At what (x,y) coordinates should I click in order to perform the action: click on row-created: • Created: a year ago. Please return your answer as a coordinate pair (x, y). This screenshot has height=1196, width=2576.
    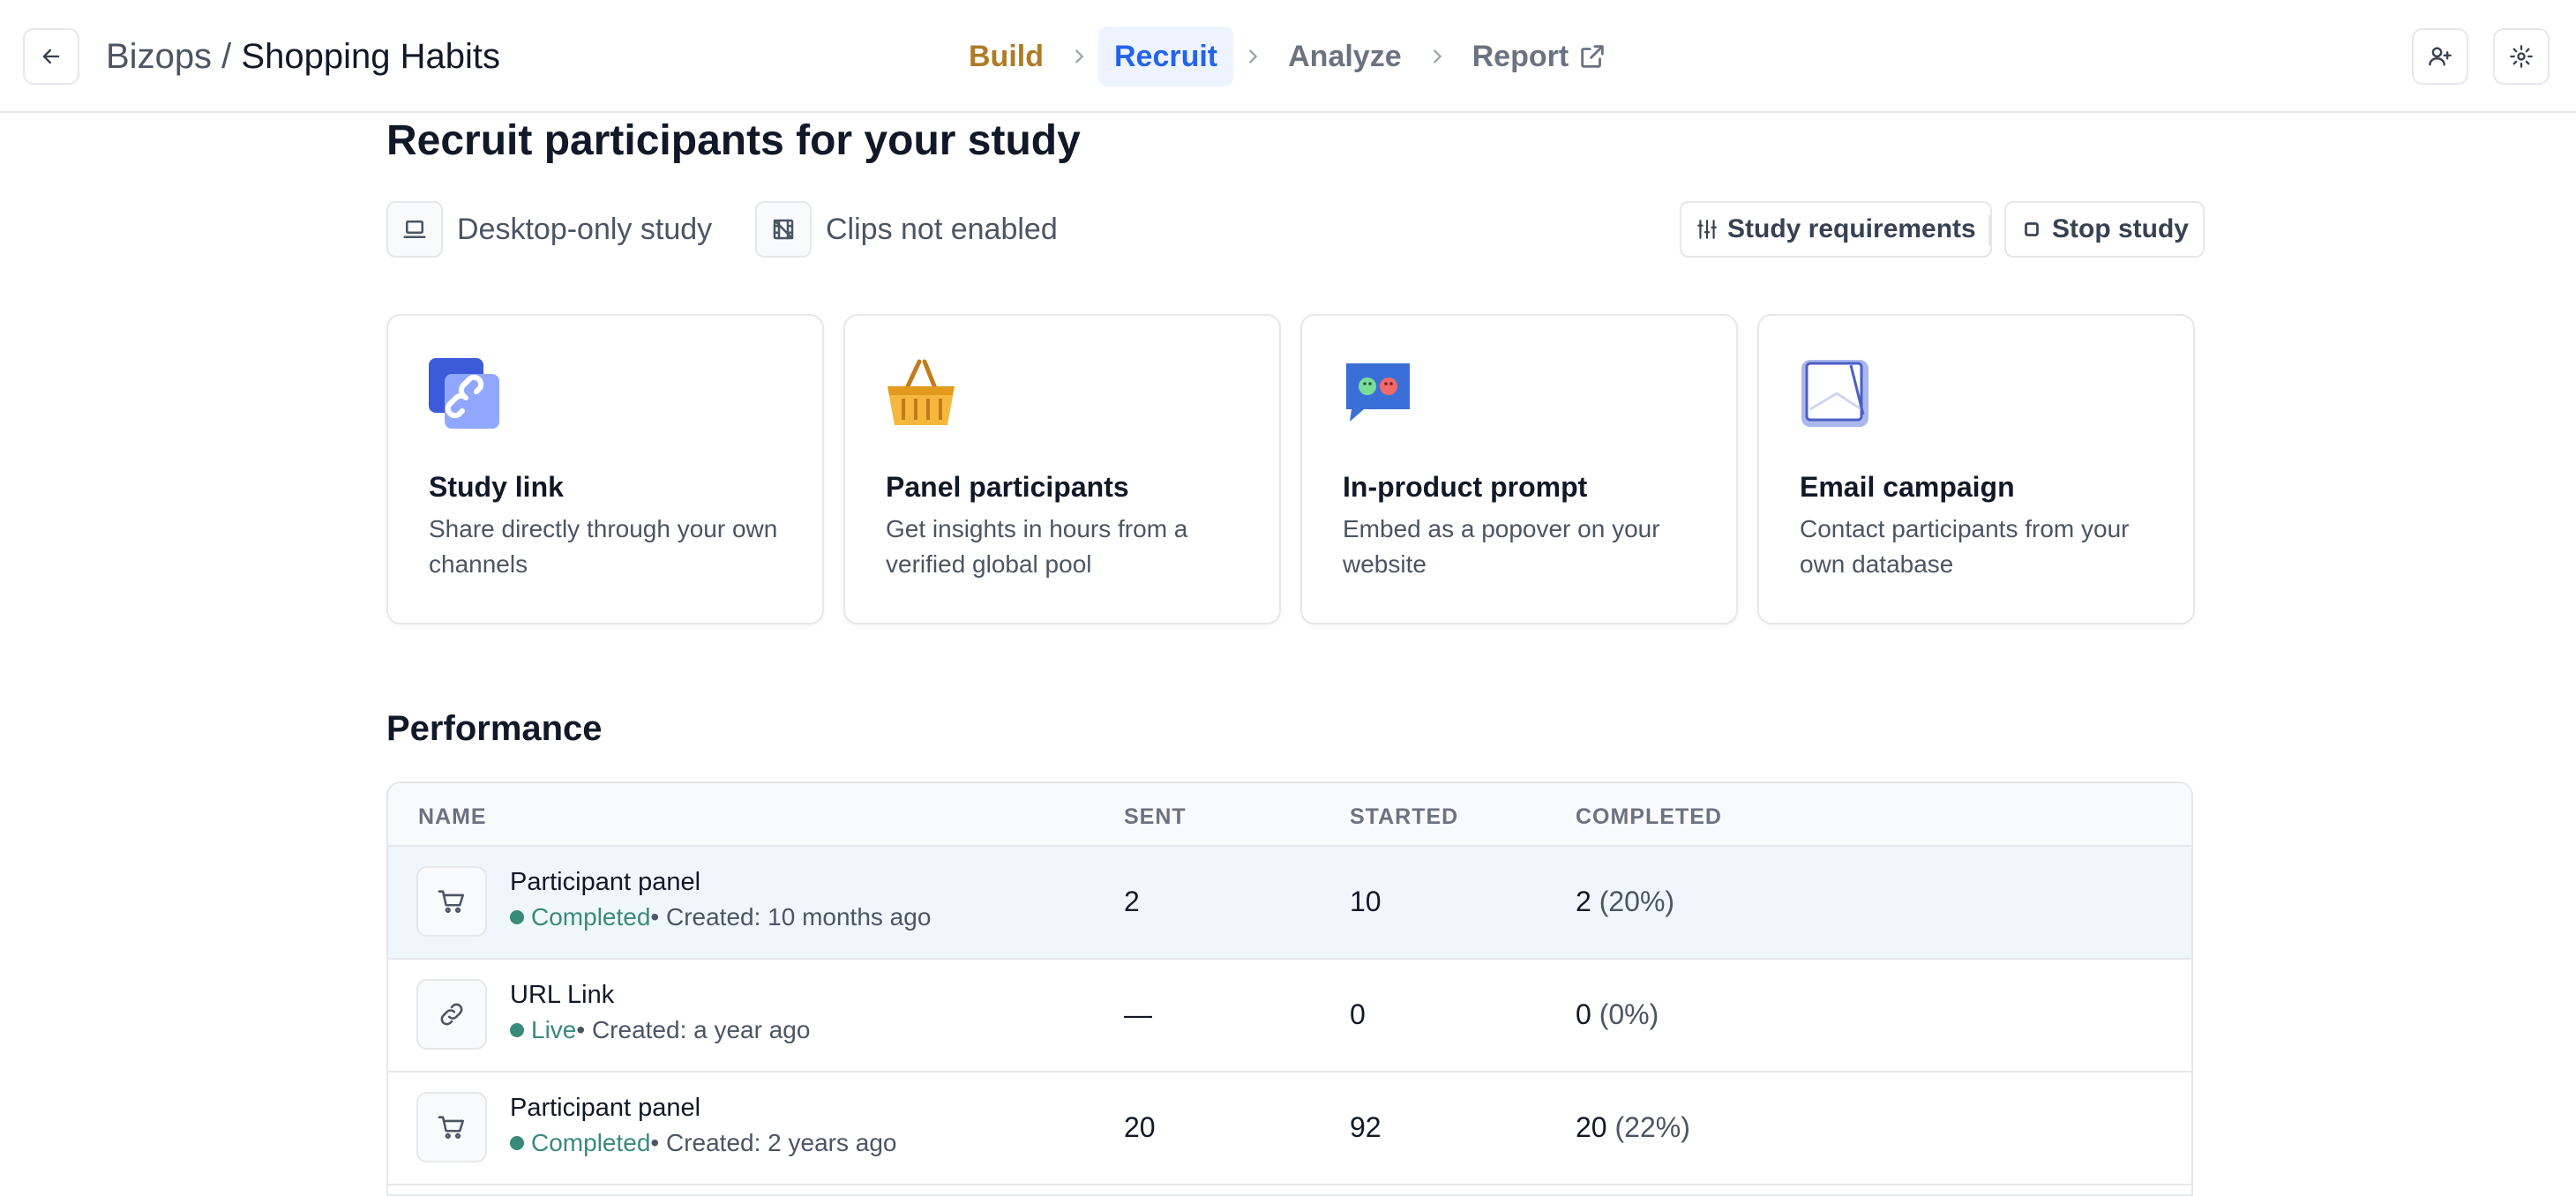
    Looking at the image, I should click on (693, 1029).